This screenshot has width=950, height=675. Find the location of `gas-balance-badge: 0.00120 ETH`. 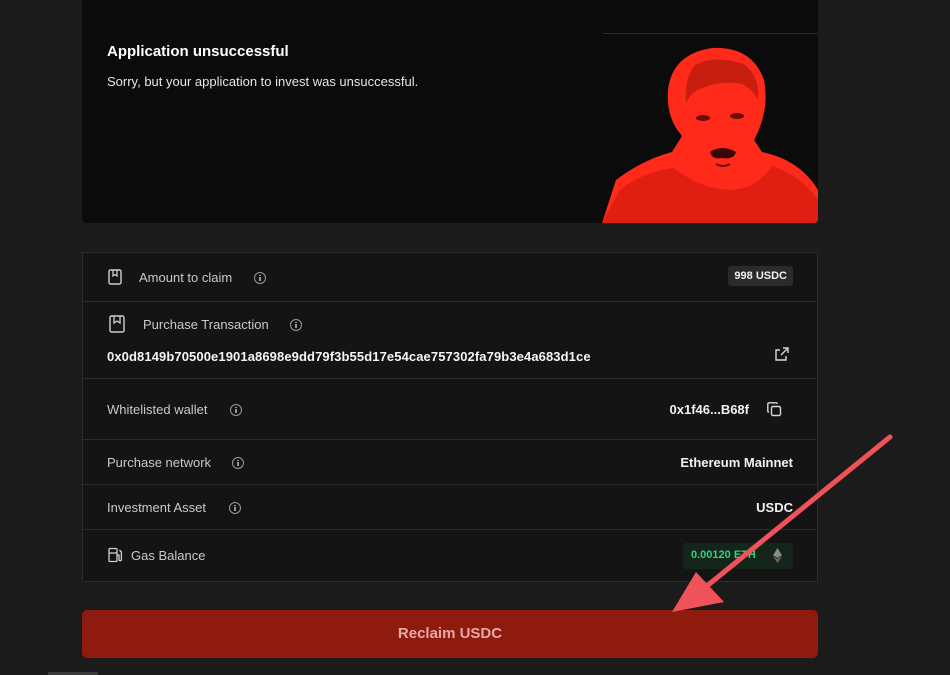

gas-balance-badge: 0.00120 ETH is located at coordinates (738, 556).